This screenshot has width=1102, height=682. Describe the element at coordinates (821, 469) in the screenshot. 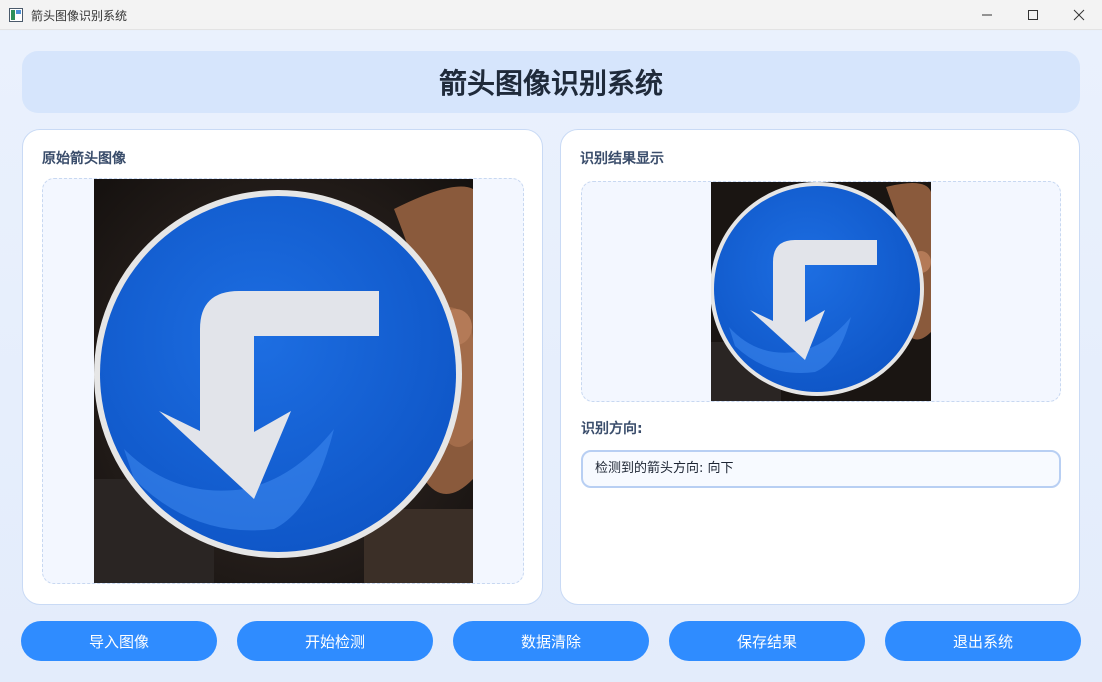

I see `direction-result-field: 检测到的箭头方向: 向下` at that location.